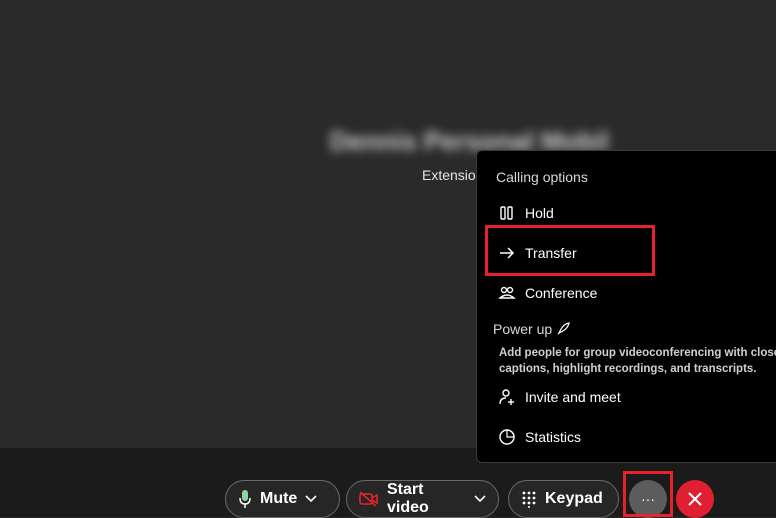 Image resolution: width=776 pixels, height=518 pixels. Describe the element at coordinates (553, 437) in the screenshot. I see `menu-item-label: Statistics` at that location.